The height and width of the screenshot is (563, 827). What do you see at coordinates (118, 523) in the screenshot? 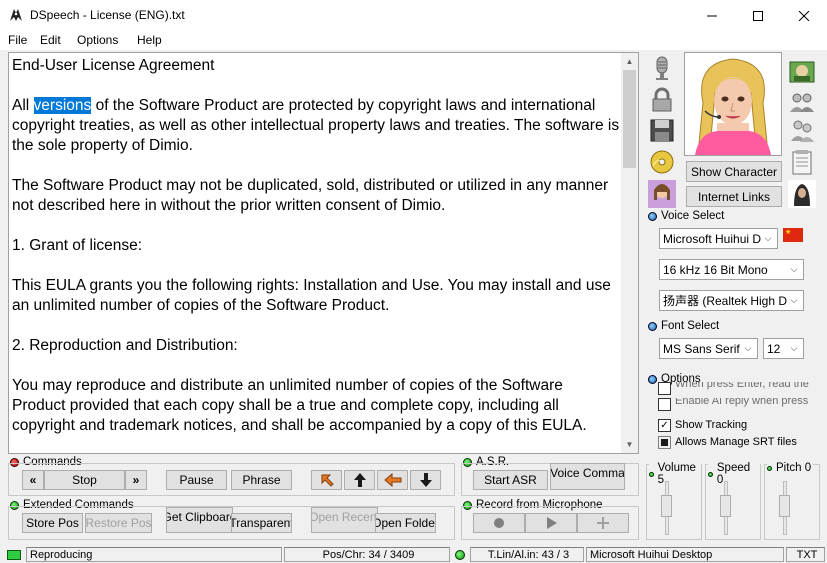
I see `restore-pos-button: Restore Pos` at bounding box center [118, 523].